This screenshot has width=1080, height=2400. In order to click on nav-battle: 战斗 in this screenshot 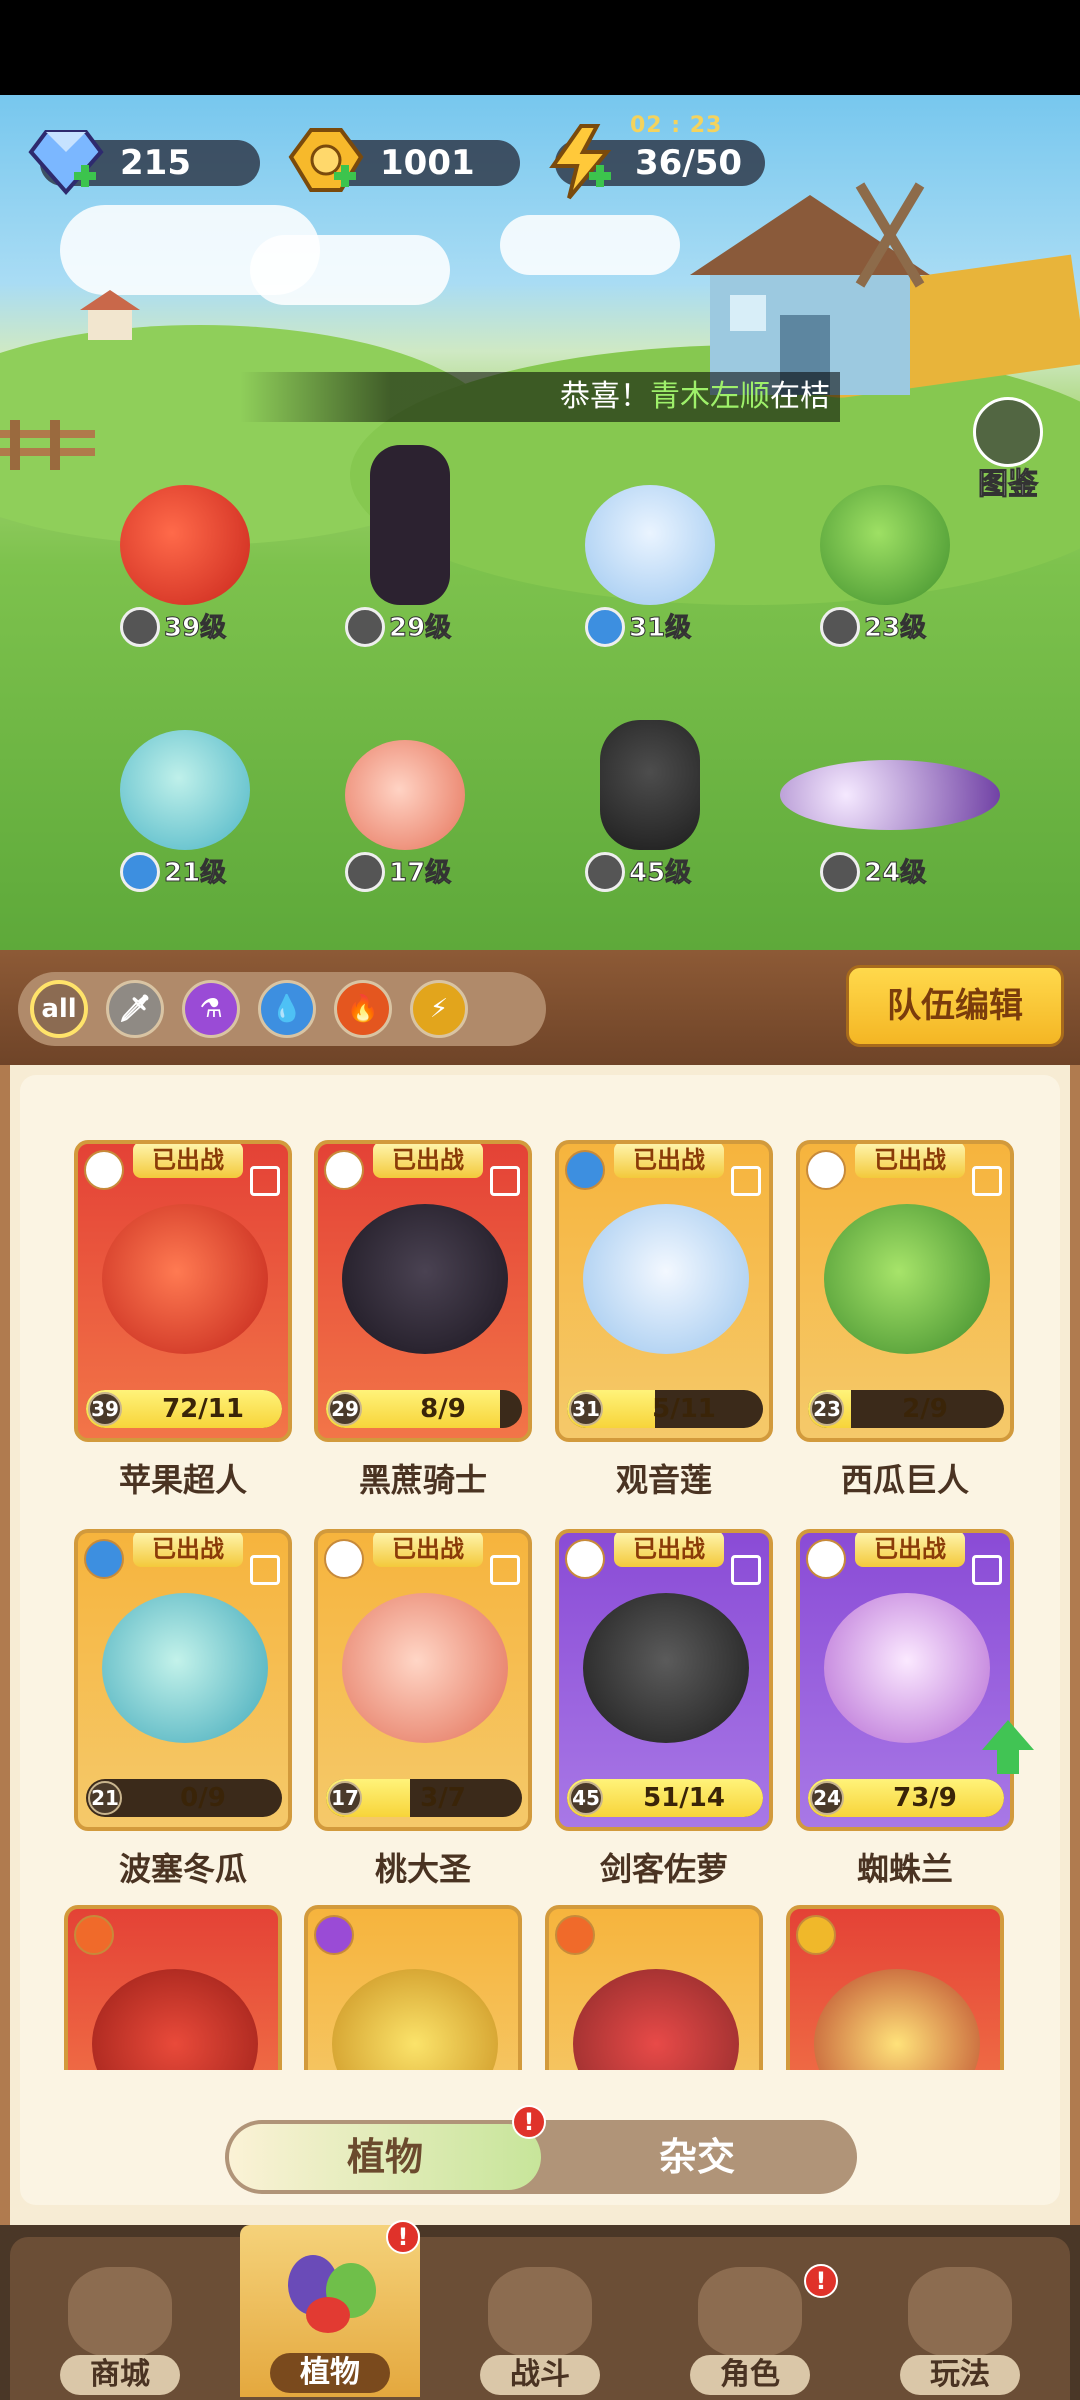, I will do `click(540, 2322)`.